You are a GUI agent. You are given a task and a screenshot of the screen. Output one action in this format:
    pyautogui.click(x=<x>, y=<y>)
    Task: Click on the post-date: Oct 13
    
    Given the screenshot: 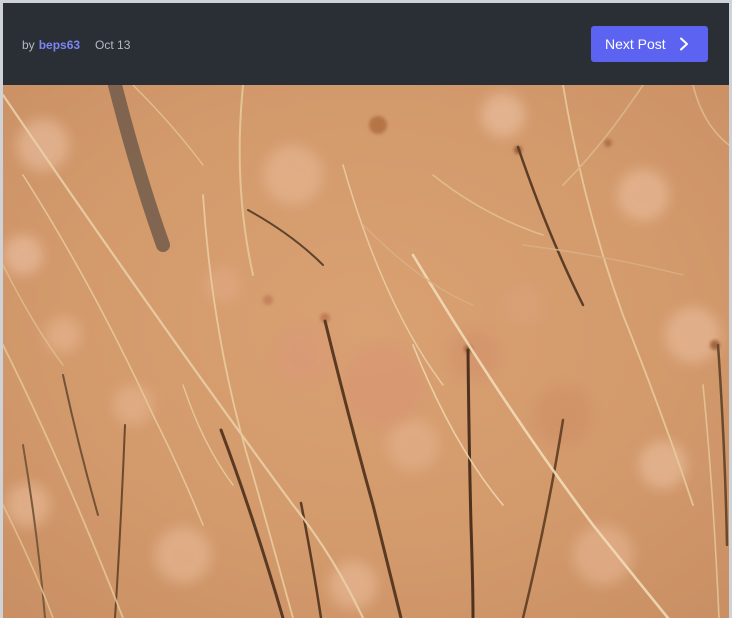 What is the action you would take?
    pyautogui.click(x=113, y=45)
    